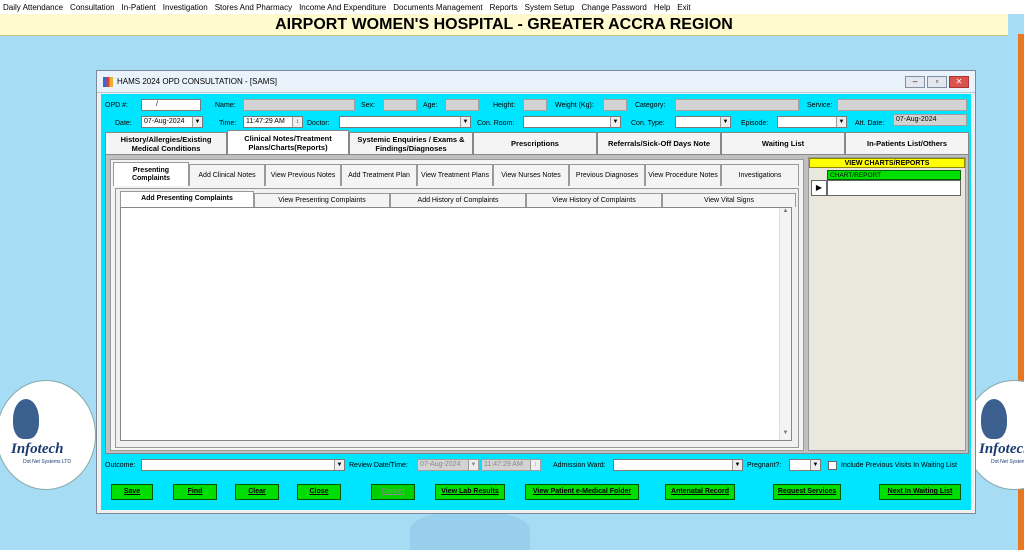 The image size is (1024, 550). Describe the element at coordinates (959, 82) in the screenshot. I see `close-window-button: ✕` at that location.